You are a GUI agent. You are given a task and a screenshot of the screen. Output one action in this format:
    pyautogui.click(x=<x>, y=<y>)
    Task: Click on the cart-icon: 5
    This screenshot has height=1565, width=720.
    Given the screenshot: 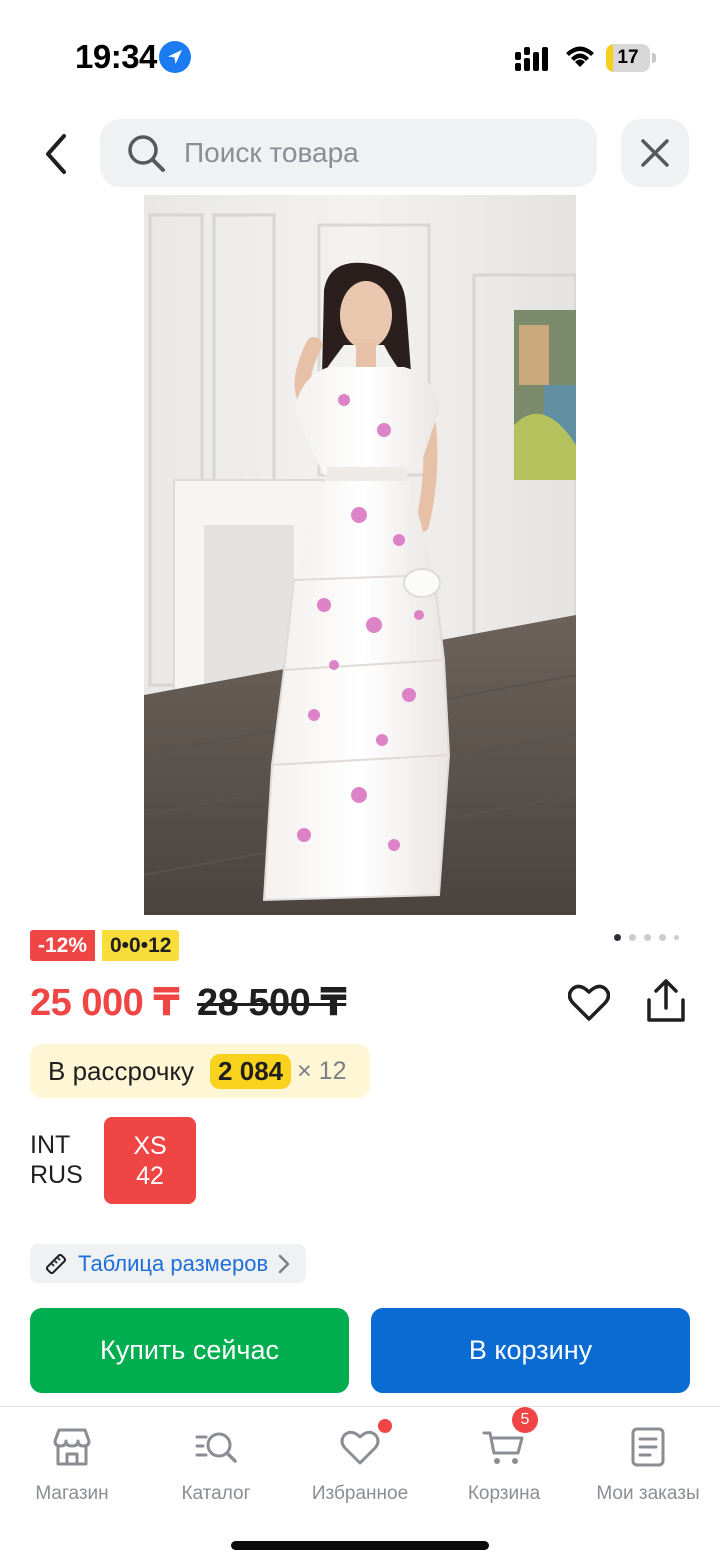 What is the action you would take?
    pyautogui.click(x=510, y=1438)
    